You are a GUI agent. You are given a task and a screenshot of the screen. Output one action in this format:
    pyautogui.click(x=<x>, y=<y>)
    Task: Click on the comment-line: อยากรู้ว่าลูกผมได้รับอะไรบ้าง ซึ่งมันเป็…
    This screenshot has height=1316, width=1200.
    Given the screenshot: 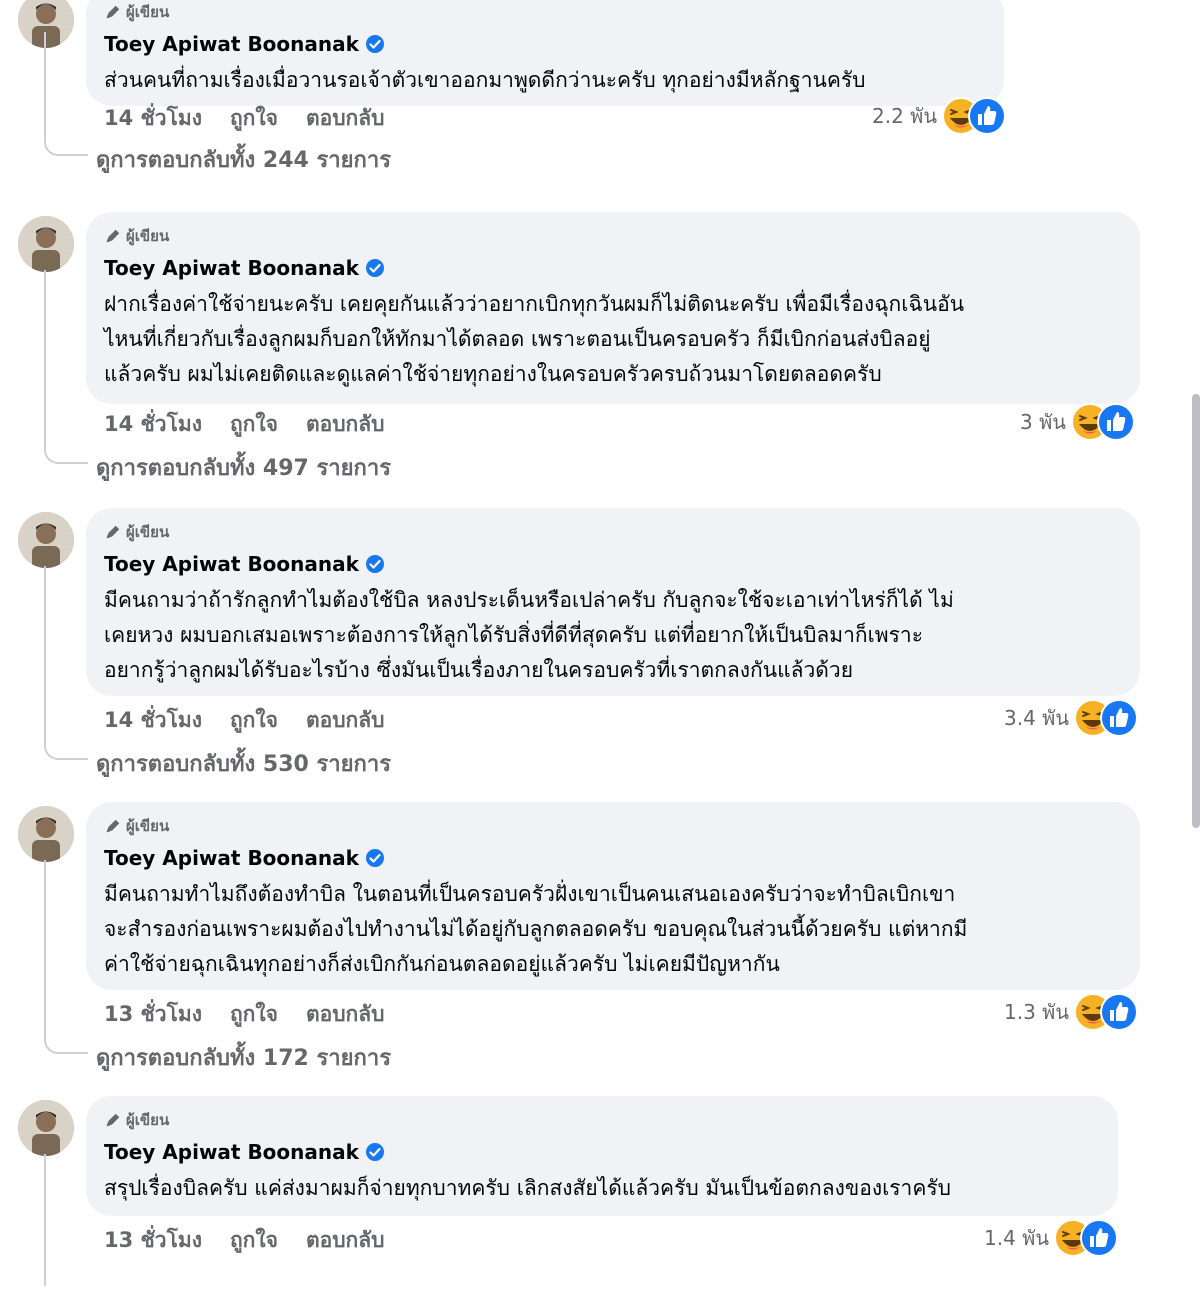 What is the action you would take?
    pyautogui.click(x=479, y=670)
    